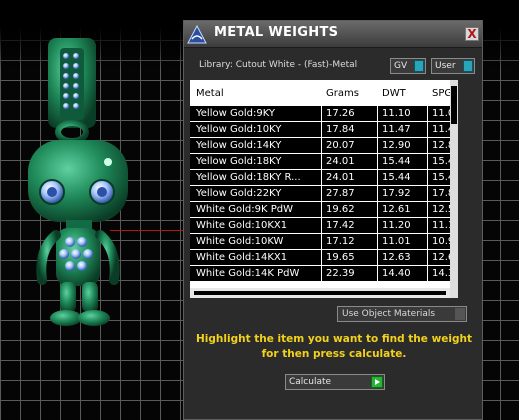  What do you see at coordinates (396, 129) in the screenshot?
I see `cell-dwt: 11.47` at bounding box center [396, 129].